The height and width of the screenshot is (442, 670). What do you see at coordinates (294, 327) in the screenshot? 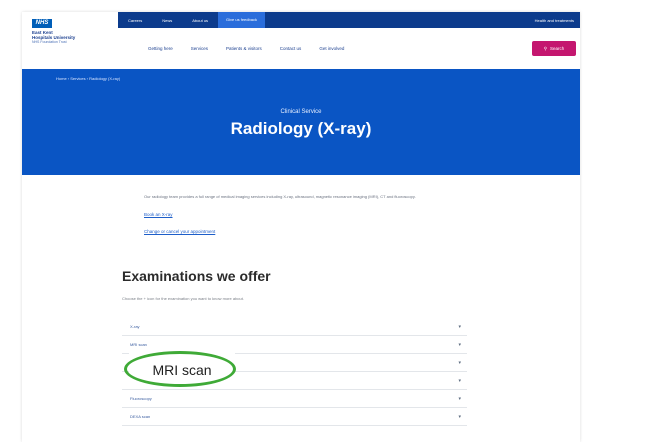
I see `accordion-item: X-ray ▾` at bounding box center [294, 327].